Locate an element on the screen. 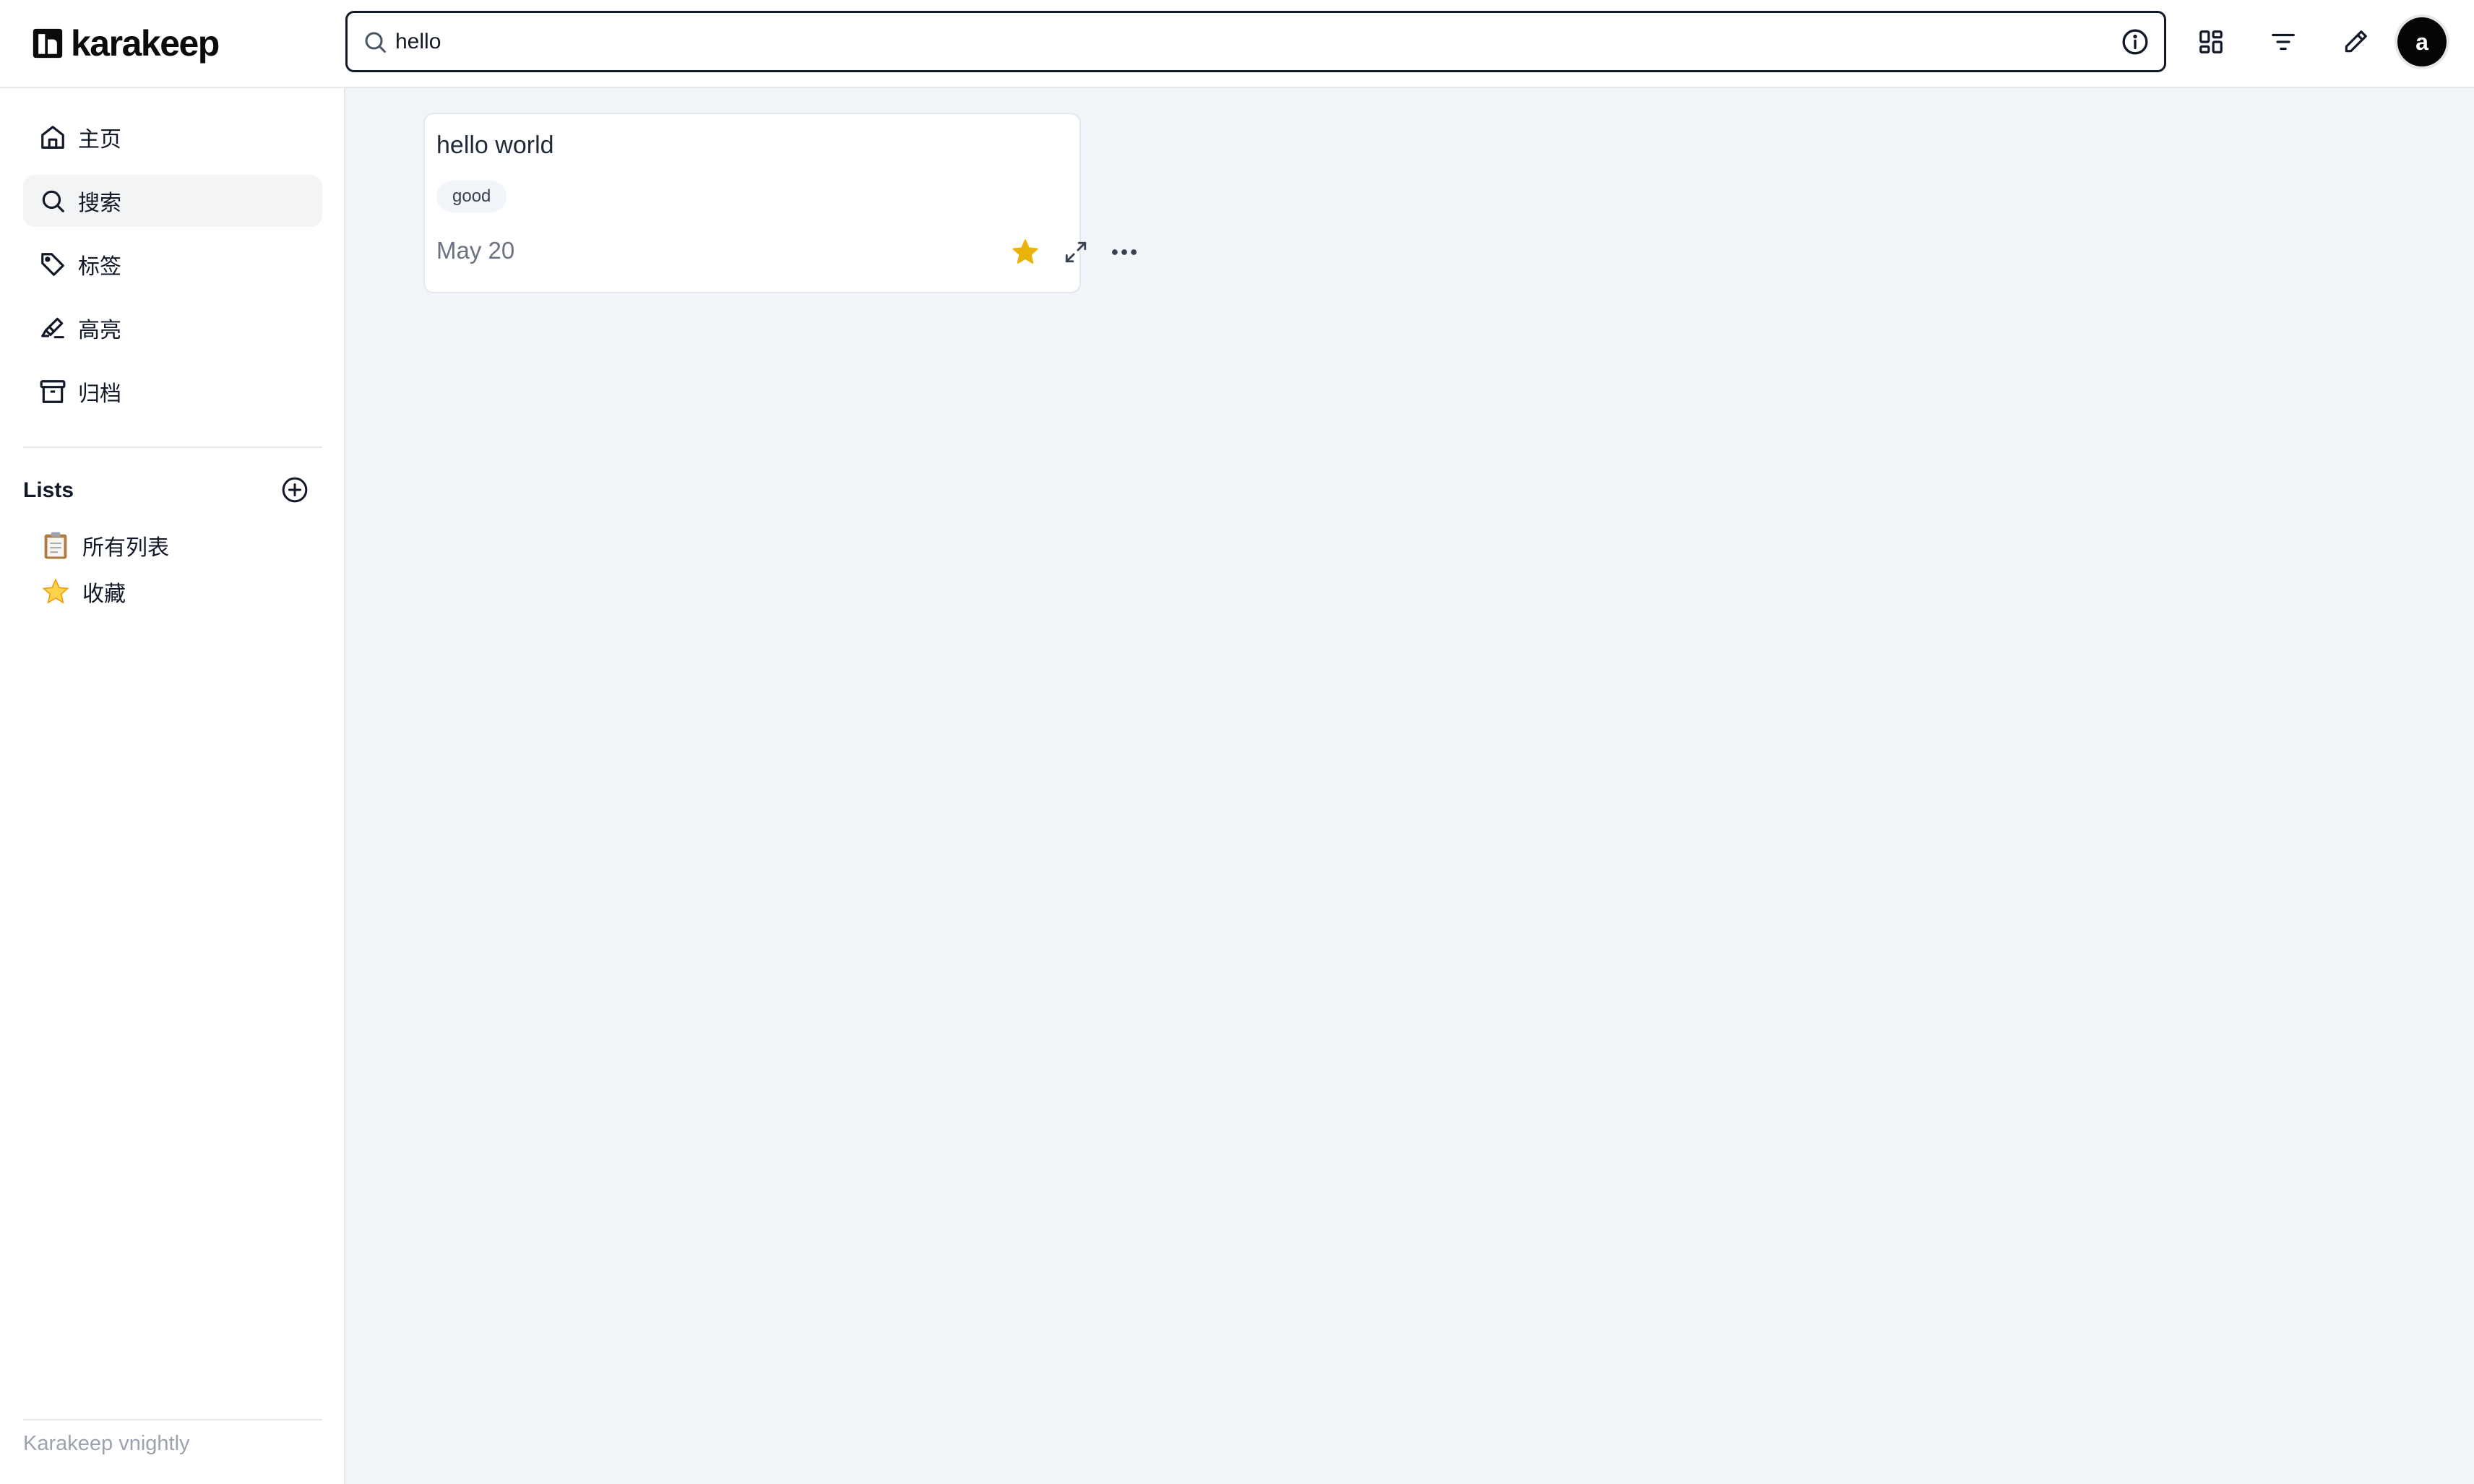  favourite-button is located at coordinates (1025, 253).